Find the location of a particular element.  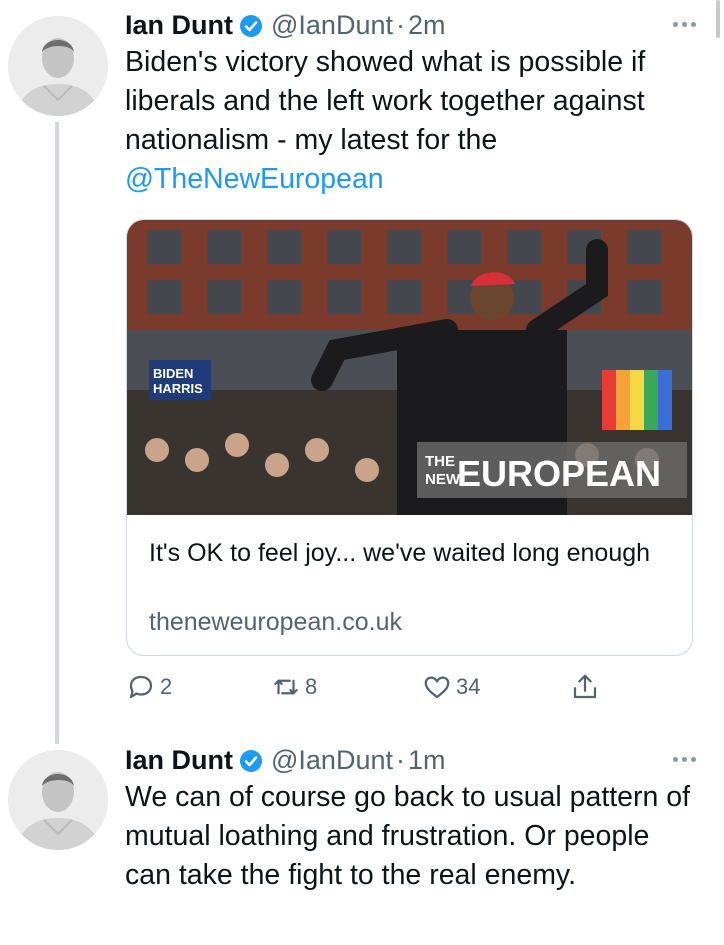

tweet-time: 2m is located at coordinates (427, 25).